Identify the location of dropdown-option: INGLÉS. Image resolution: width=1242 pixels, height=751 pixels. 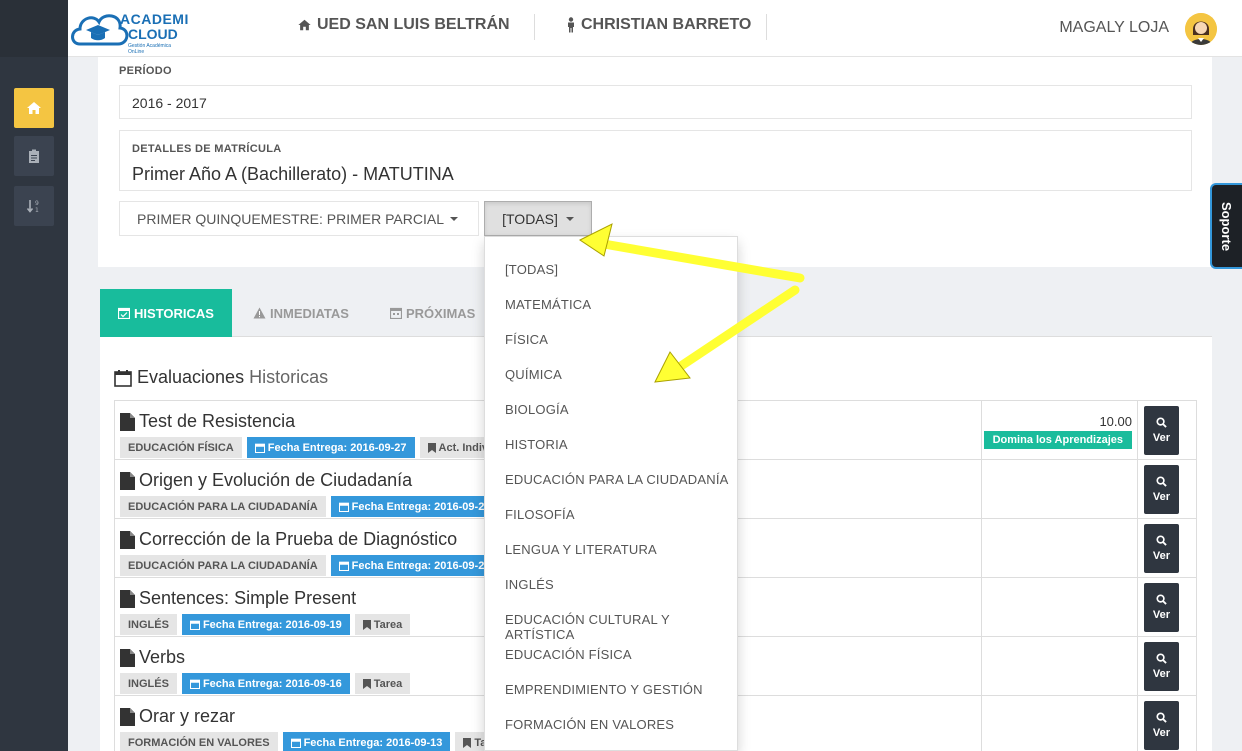
(529, 584).